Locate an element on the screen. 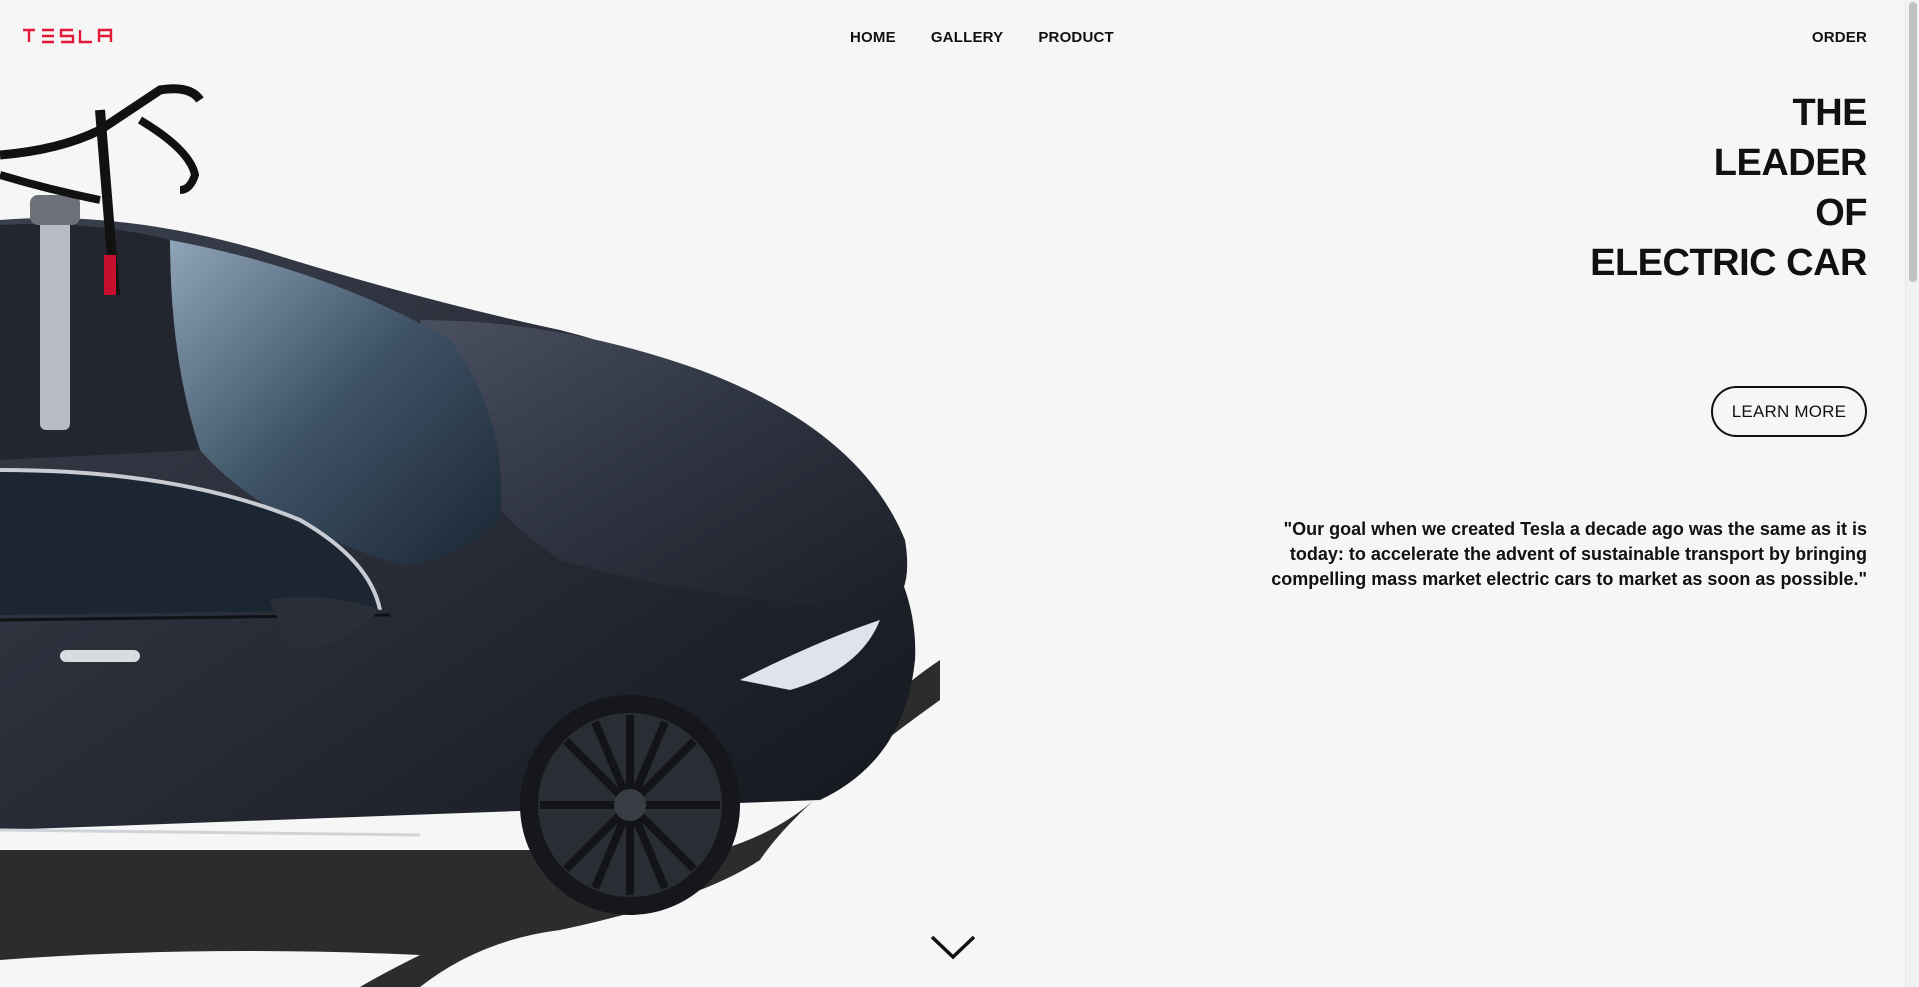  headline-line: OF is located at coordinates (1841, 213).